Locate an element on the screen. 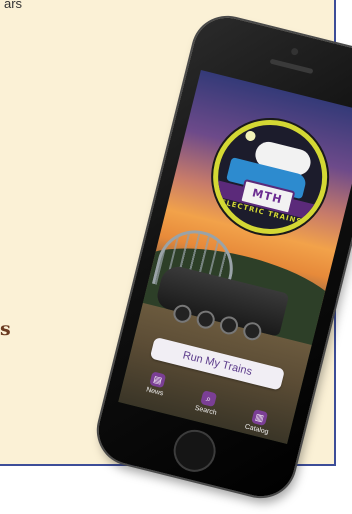 The height and width of the screenshot is (514, 352). home-button is located at coordinates (195, 451).